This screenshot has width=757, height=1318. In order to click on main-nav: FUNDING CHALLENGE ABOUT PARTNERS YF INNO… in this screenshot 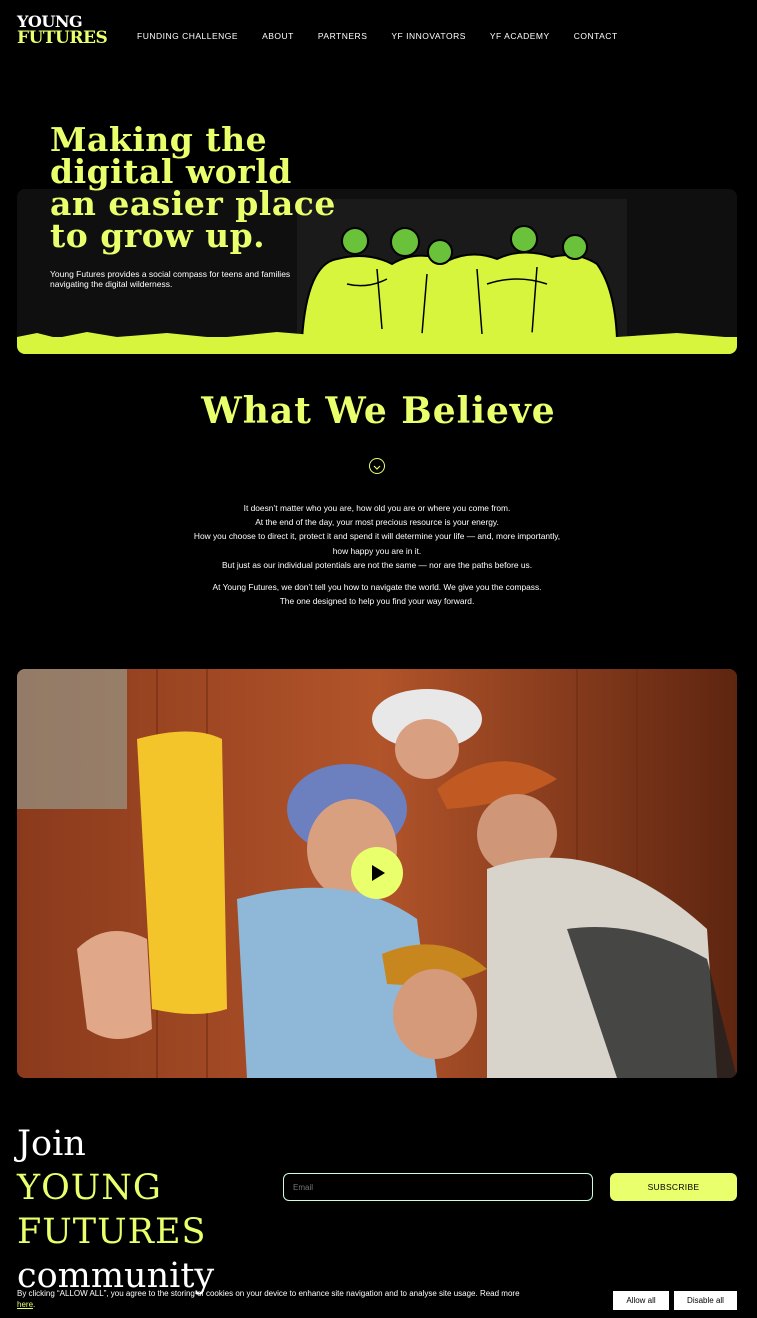, I will do `click(389, 36)`.